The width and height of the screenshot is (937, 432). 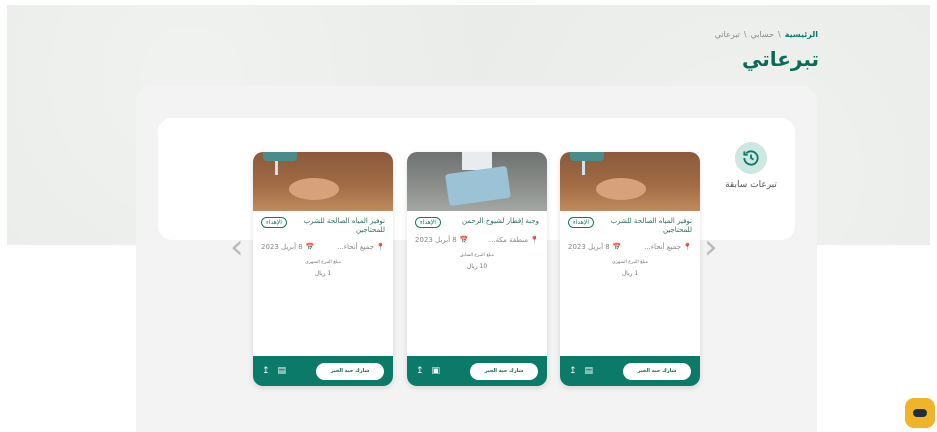 What do you see at coordinates (477, 255) in the screenshot?
I see `amount-label: مبلغ التبرع السابق` at bounding box center [477, 255].